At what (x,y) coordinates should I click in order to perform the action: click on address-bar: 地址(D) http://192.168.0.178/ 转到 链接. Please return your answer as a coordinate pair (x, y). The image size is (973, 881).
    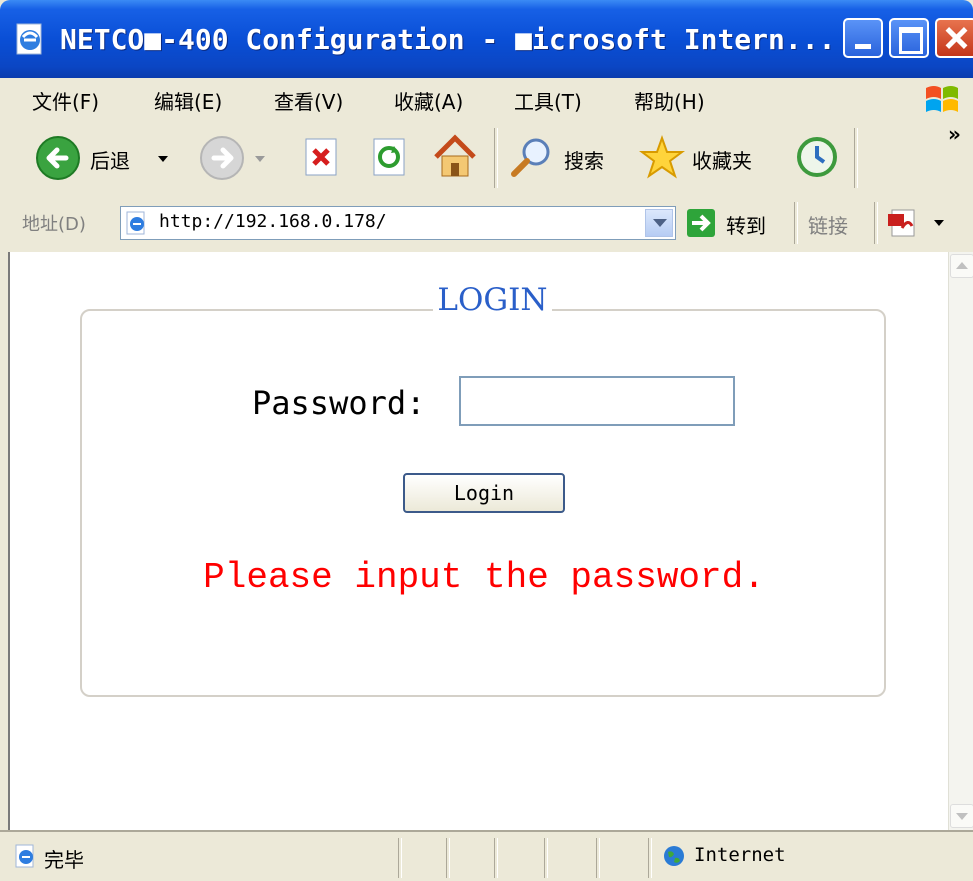
    Looking at the image, I should click on (490, 225).